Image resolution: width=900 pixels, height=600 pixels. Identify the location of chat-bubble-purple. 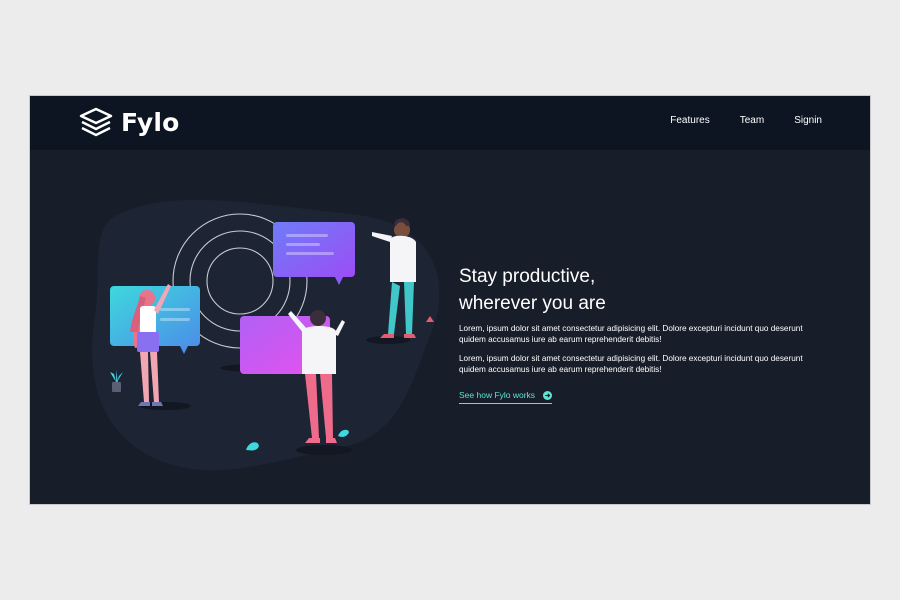
(314, 253).